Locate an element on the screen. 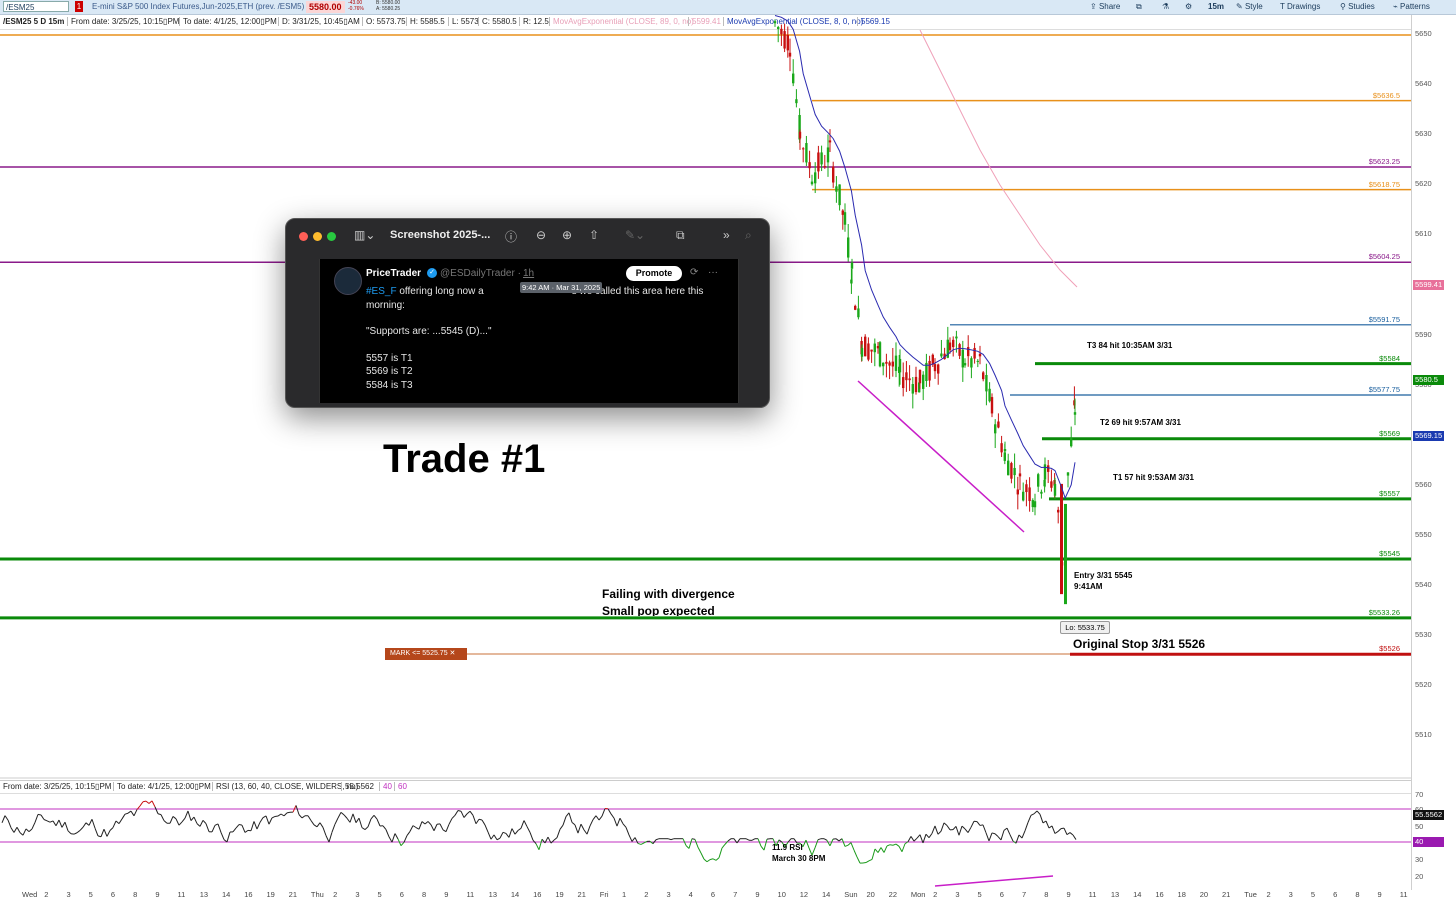 This screenshot has height=904, width=1456. rsi-value: 55.5562 is located at coordinates (357, 786).